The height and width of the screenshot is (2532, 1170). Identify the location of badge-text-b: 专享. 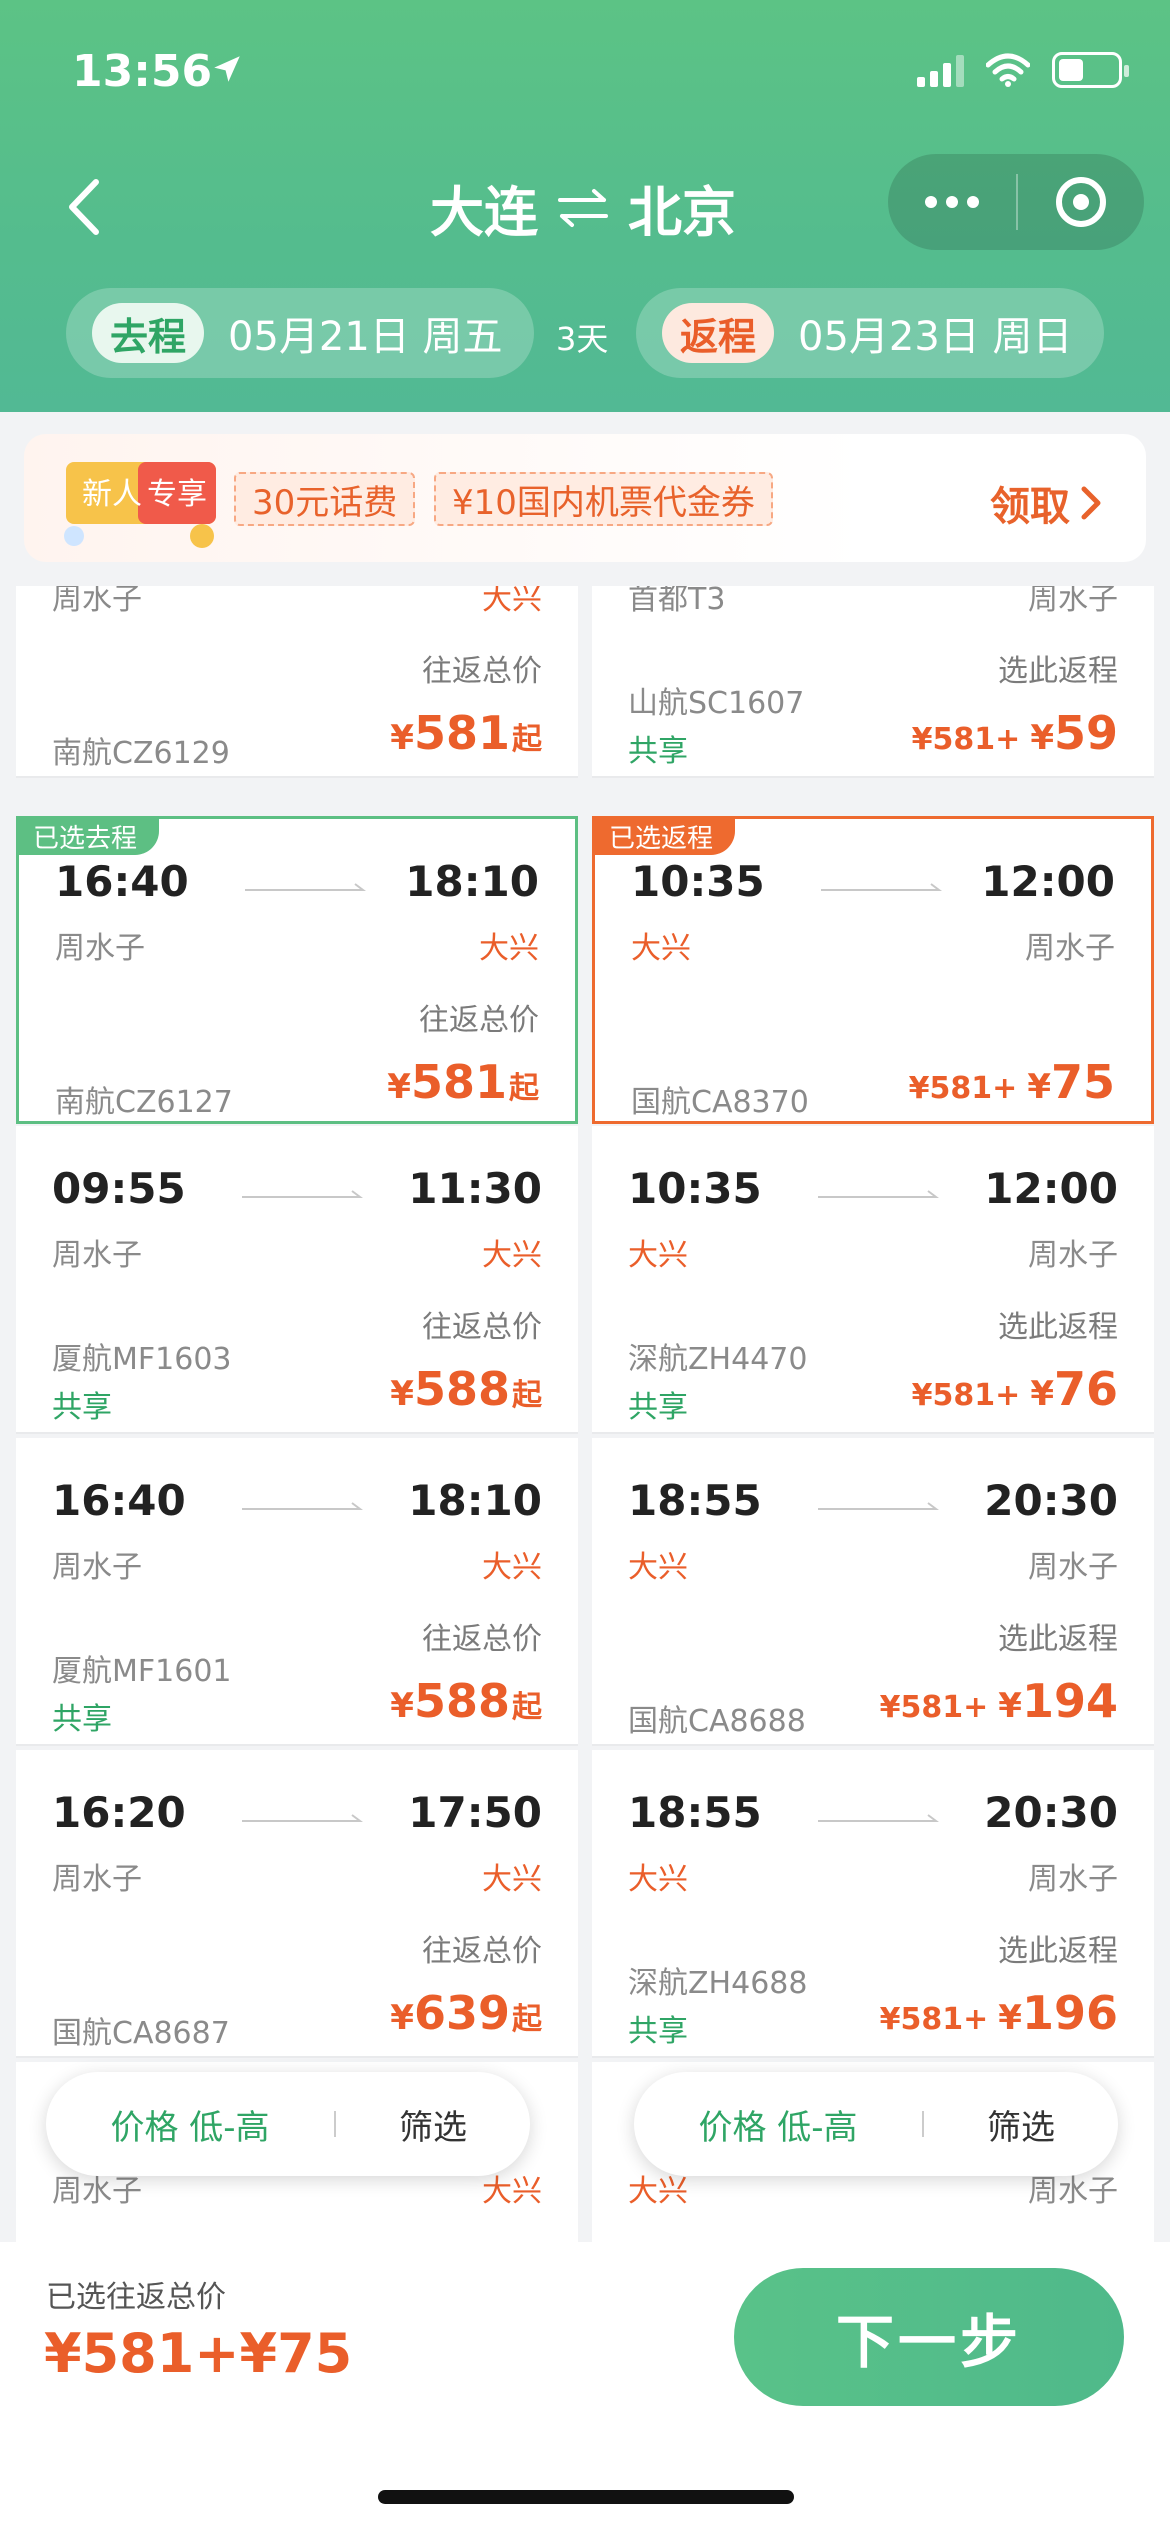
(177, 494).